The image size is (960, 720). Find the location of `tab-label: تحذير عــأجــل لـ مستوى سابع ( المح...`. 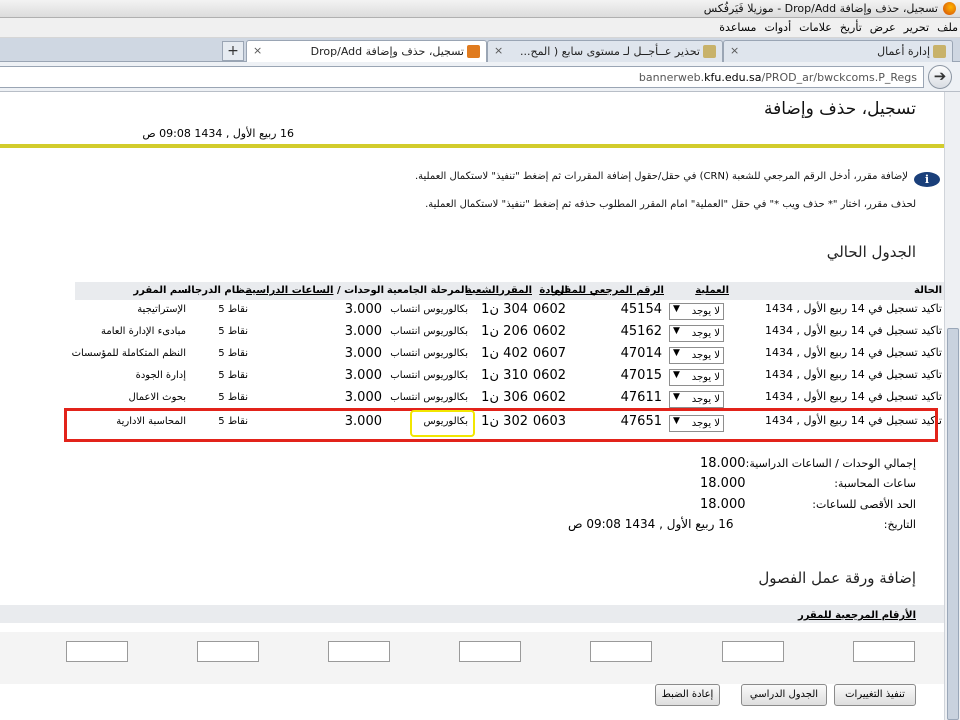

tab-label: تحذير عــأجــل لـ مستوى سابع ( المح... is located at coordinates (609, 51).